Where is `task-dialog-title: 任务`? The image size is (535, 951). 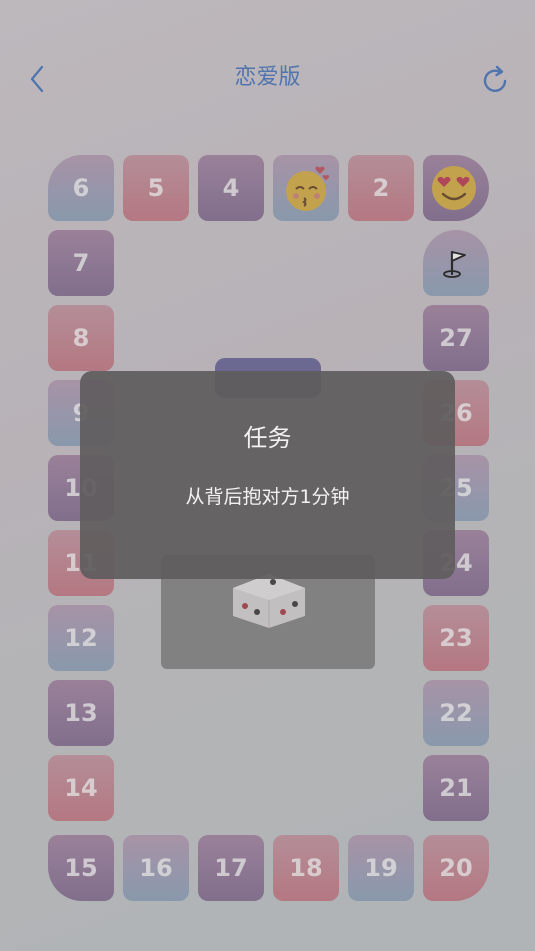 task-dialog-title: 任务 is located at coordinates (267, 438).